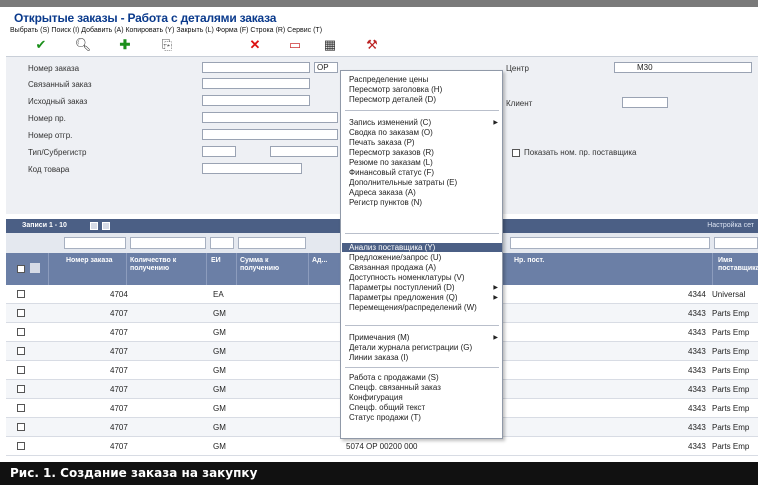 The width and height of the screenshot is (758, 485). I want to click on field-label-linked-order: Связанный заказ, so click(60, 84).